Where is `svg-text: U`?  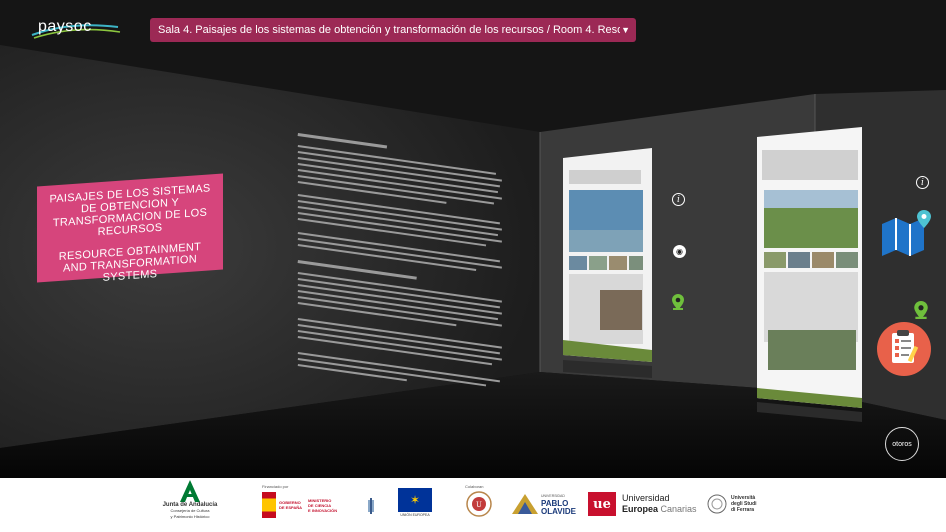
svg-text: U is located at coordinates (479, 505).